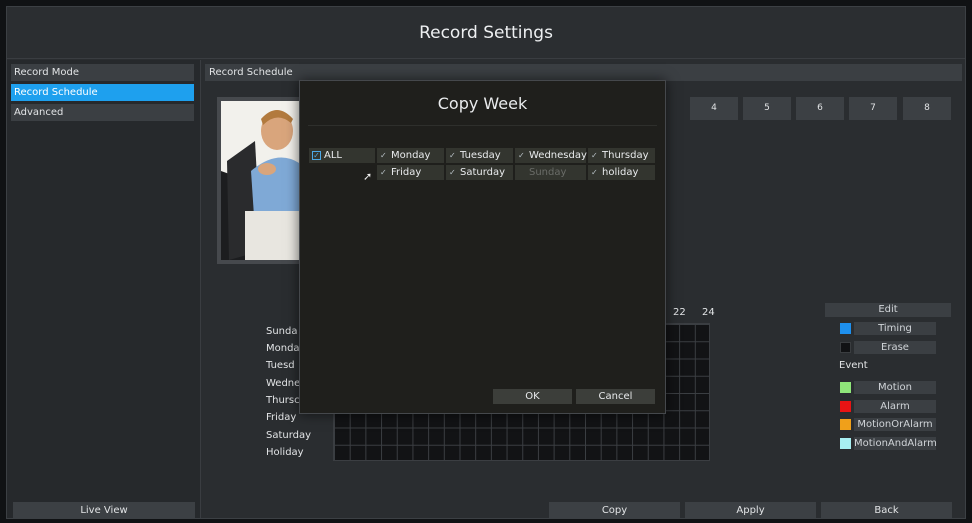  Describe the element at coordinates (482, 103) in the screenshot. I see `dialog-title: Copy Week` at that location.